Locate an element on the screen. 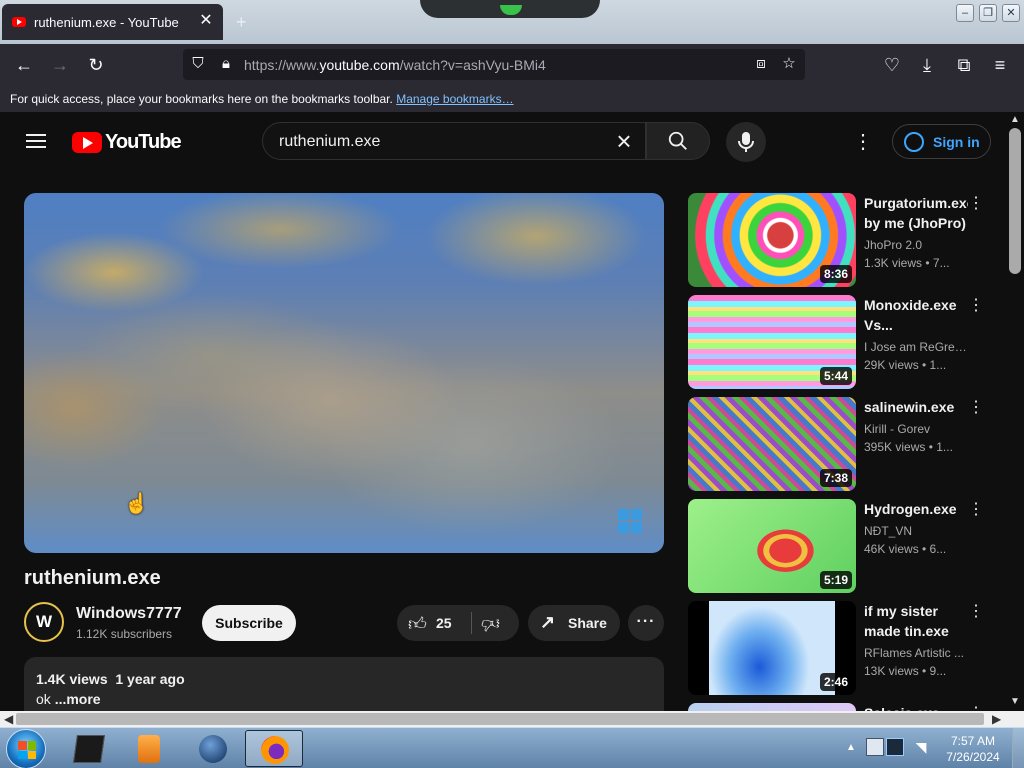 The image size is (1024, 768). duration-badge: 7:38 is located at coordinates (835, 478).